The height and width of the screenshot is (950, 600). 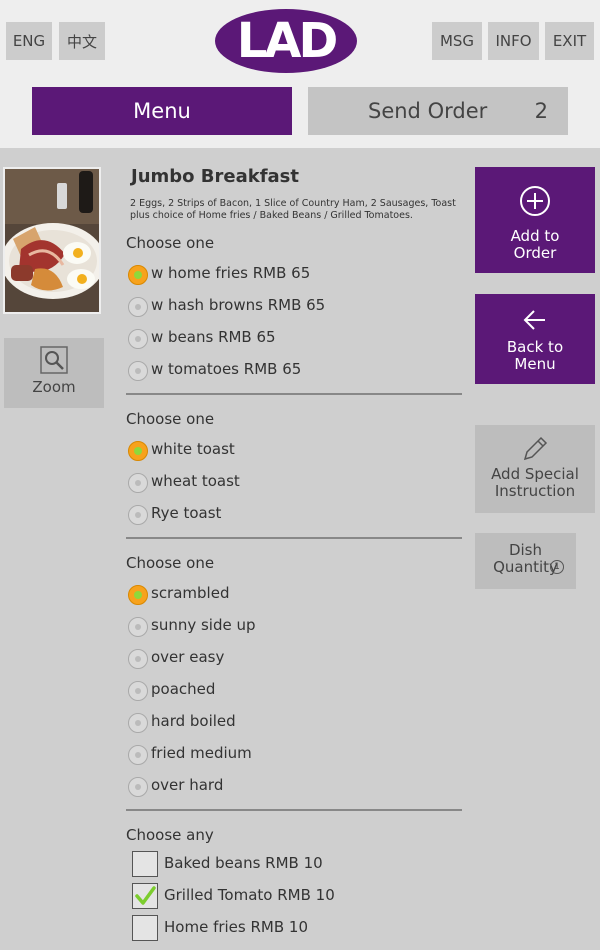 I want to click on quantity-badge: 1, so click(x=557, y=567).